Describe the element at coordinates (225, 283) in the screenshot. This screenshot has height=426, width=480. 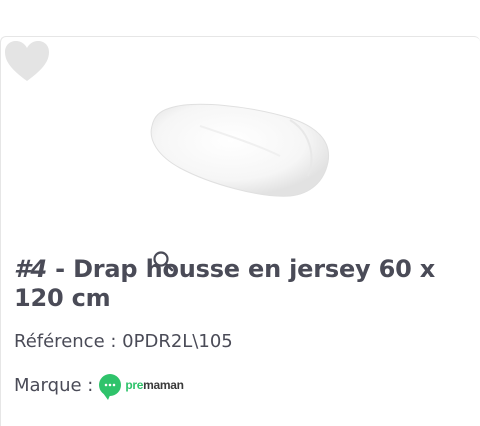
I see `product-name: Drap housse en jersey 60 x 120 cm` at that location.